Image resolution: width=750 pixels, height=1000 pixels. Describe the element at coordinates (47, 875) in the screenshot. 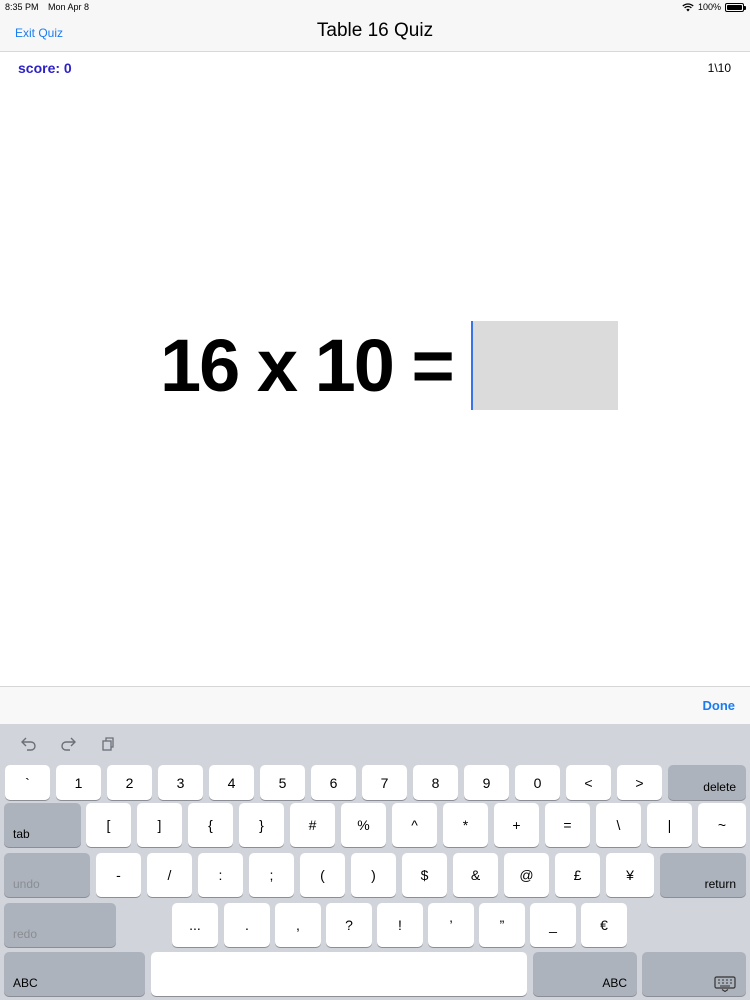

I see `undo-key: undo` at that location.